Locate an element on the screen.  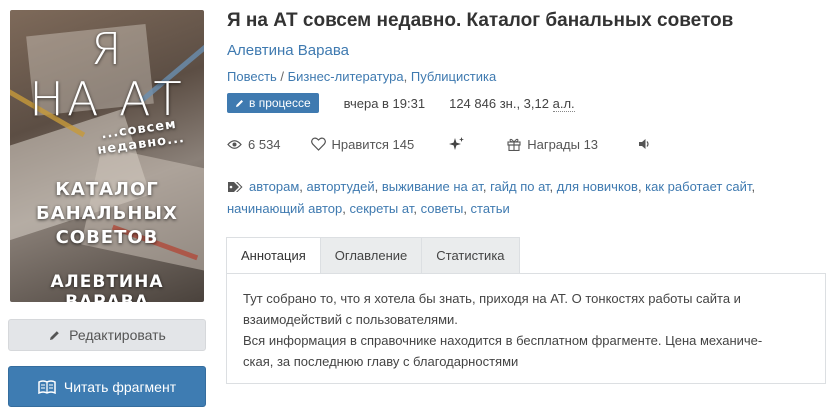
tag-link: выживание на ат is located at coordinates (432, 186).